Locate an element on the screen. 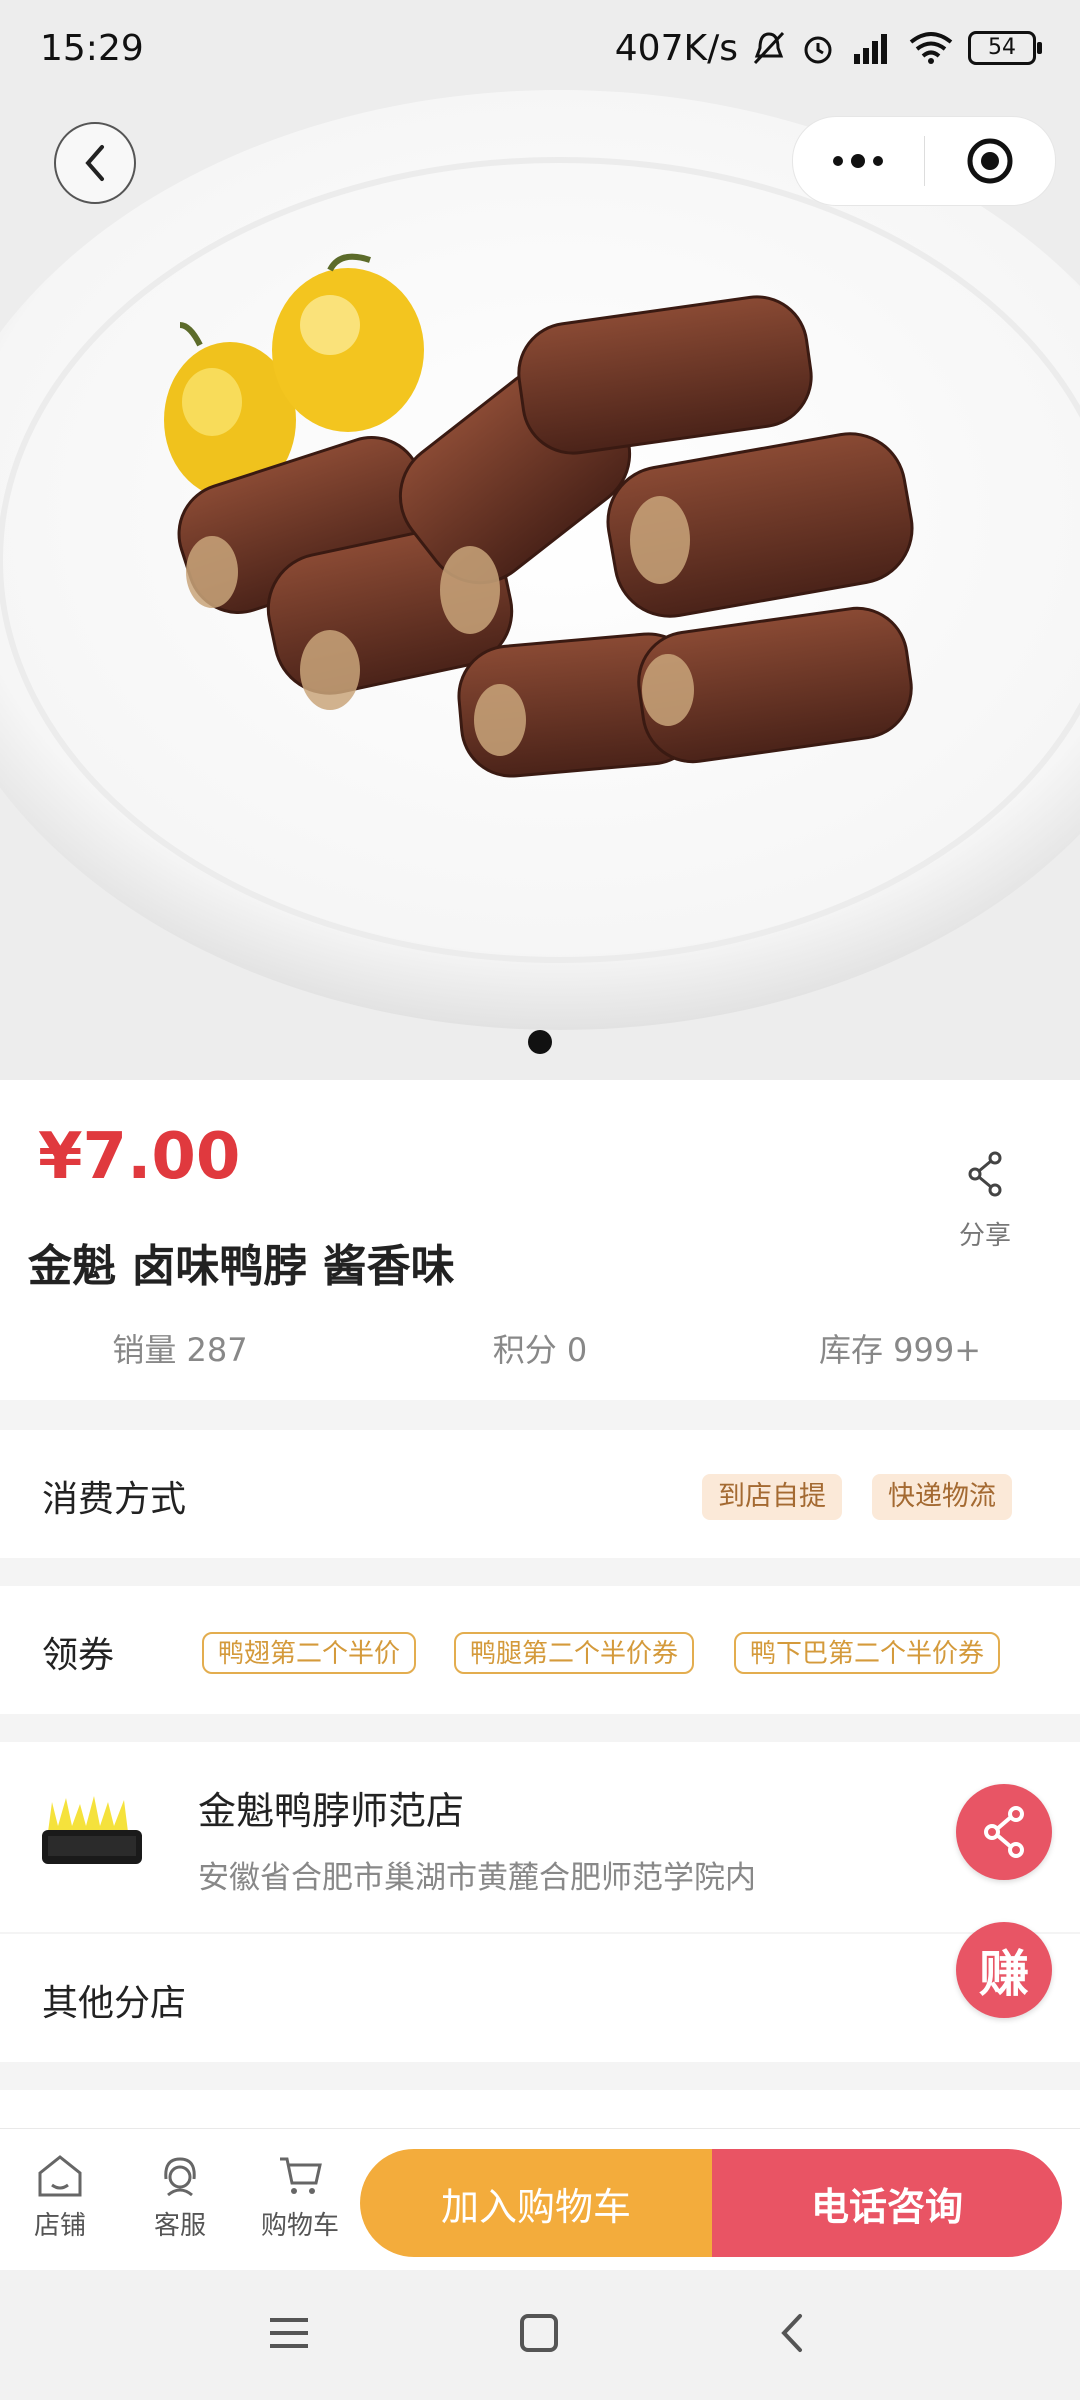 This screenshot has height=2400, width=1080. coupon-leg: 鸭腿第二个半价券 is located at coordinates (574, 1653).